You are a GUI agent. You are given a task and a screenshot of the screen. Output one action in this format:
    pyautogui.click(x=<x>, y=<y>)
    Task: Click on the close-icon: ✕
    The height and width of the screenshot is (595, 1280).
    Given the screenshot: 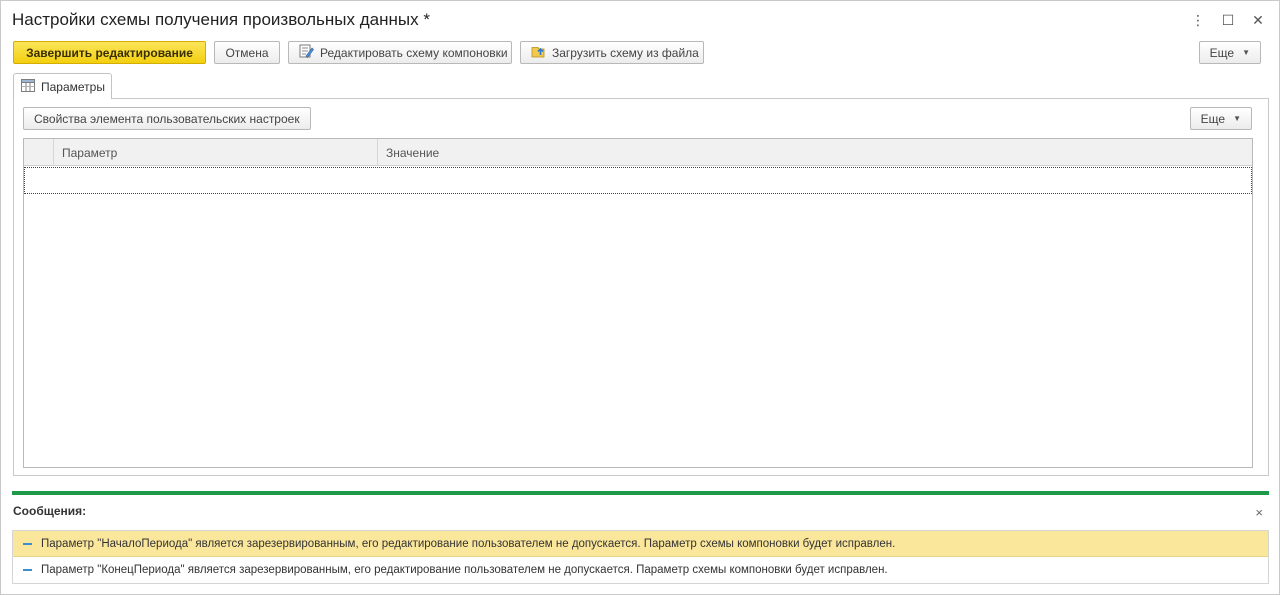 What is the action you would take?
    pyautogui.click(x=1258, y=20)
    